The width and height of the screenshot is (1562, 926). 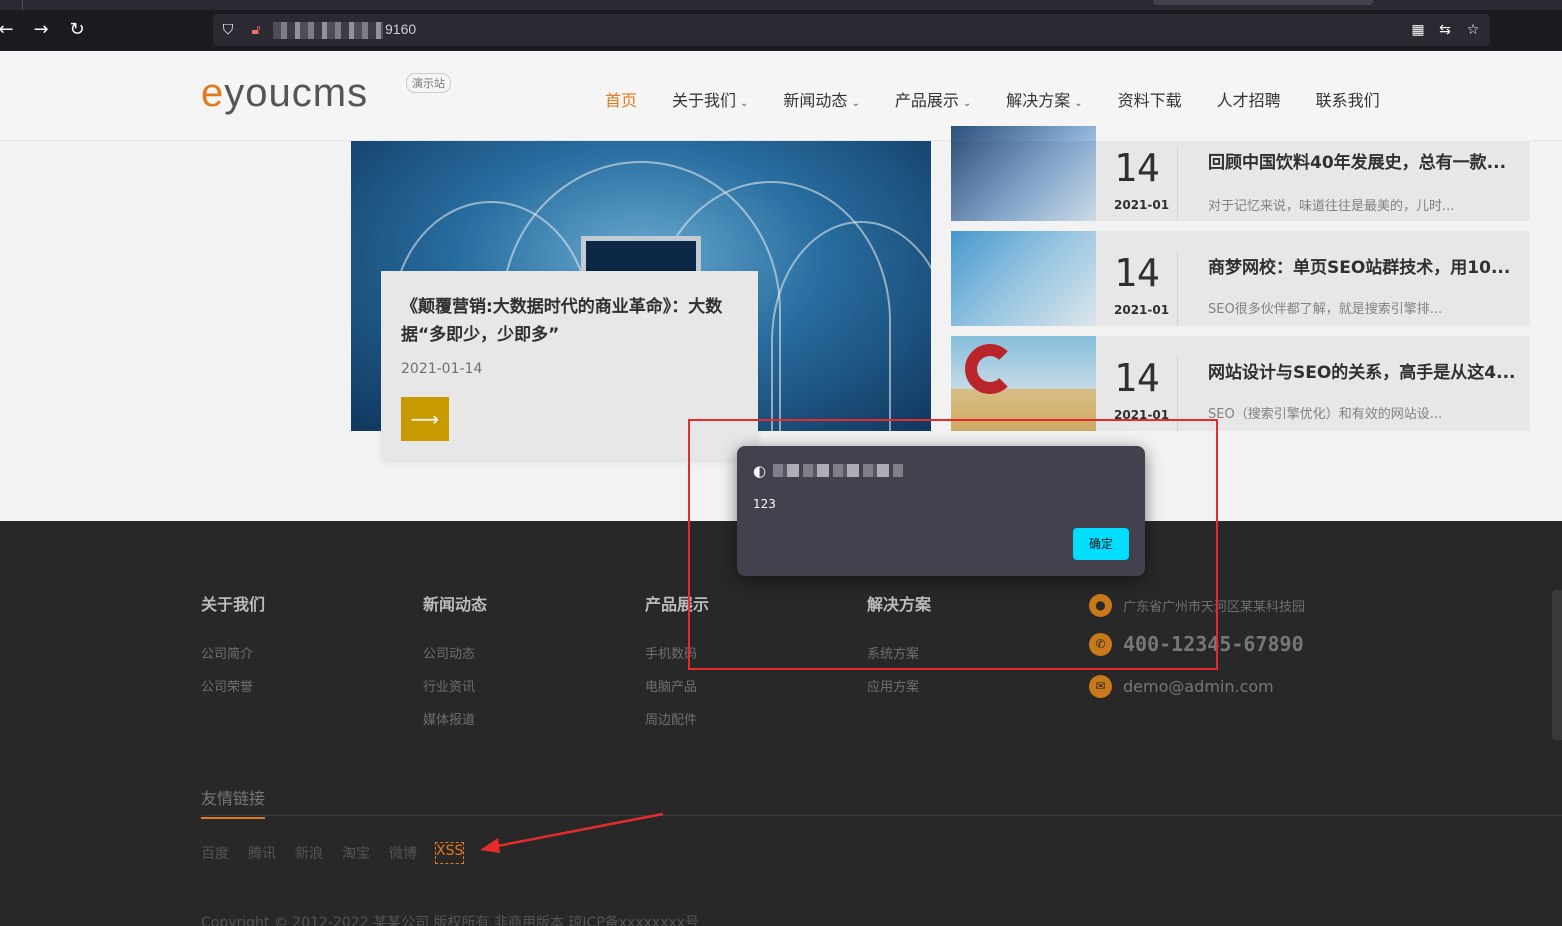 I want to click on nav-label: 人才招聘, so click(x=1248, y=100).